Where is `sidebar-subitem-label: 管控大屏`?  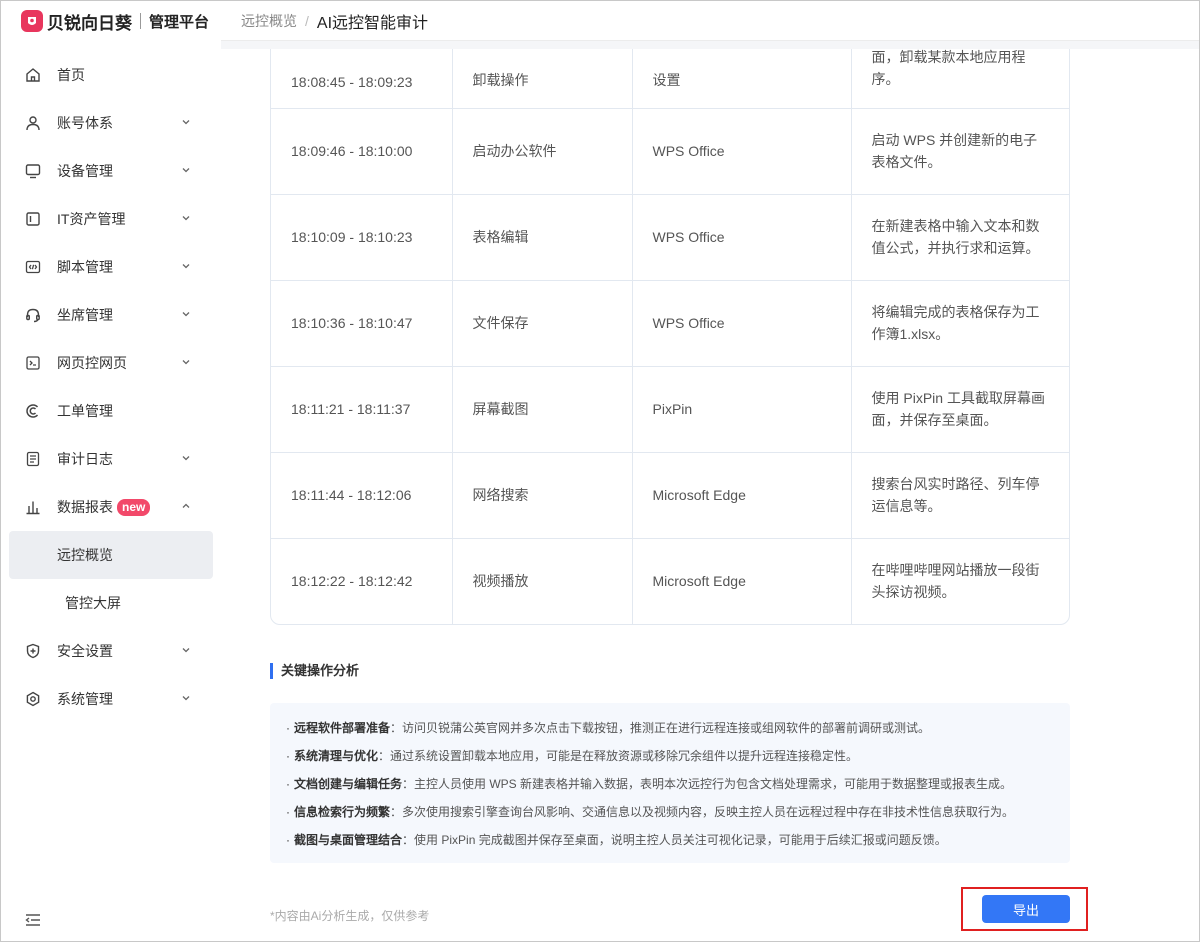 sidebar-subitem-label: 管控大屏 is located at coordinates (93, 603).